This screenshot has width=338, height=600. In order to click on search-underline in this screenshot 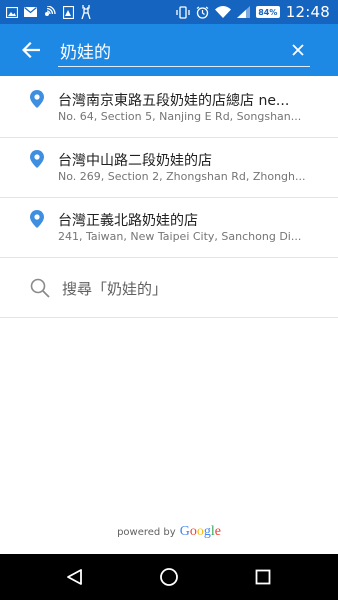, I will do `click(184, 66)`.